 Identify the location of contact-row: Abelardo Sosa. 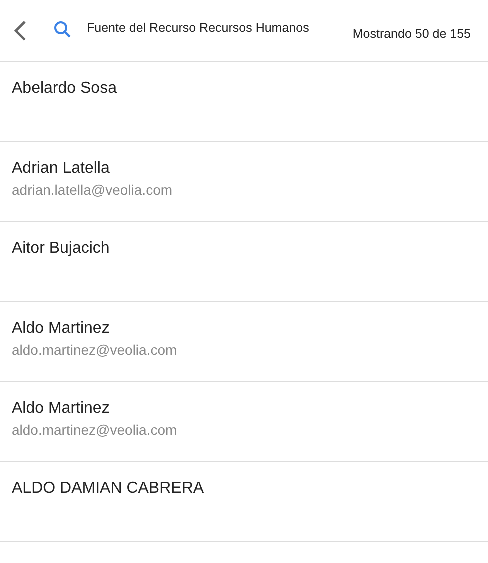
(244, 102).